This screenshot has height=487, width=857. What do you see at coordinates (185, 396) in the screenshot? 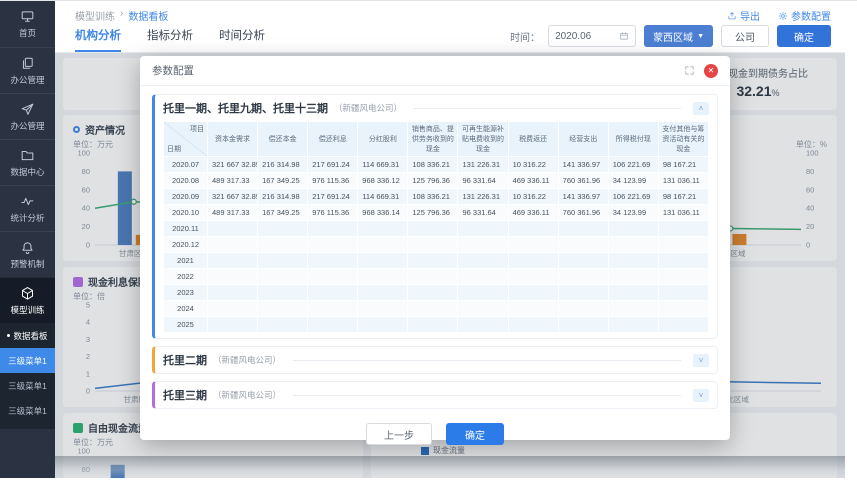
I see `section-title: 托里三期` at bounding box center [185, 396].